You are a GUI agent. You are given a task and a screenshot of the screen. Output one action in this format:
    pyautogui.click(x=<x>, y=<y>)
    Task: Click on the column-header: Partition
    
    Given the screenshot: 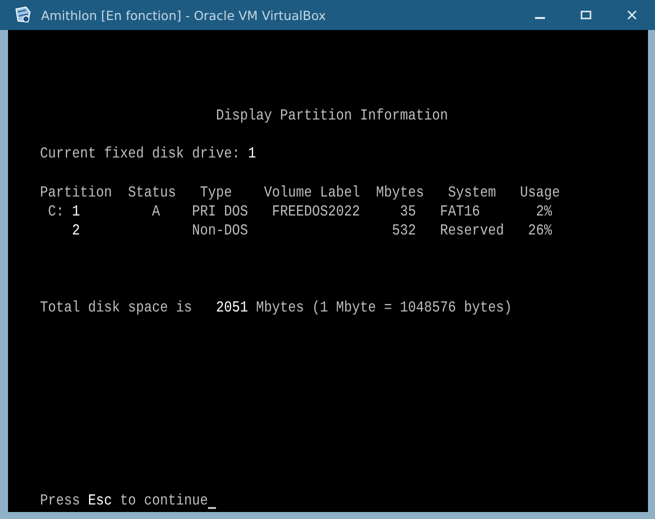 What is the action you would take?
    pyautogui.click(x=76, y=193)
    